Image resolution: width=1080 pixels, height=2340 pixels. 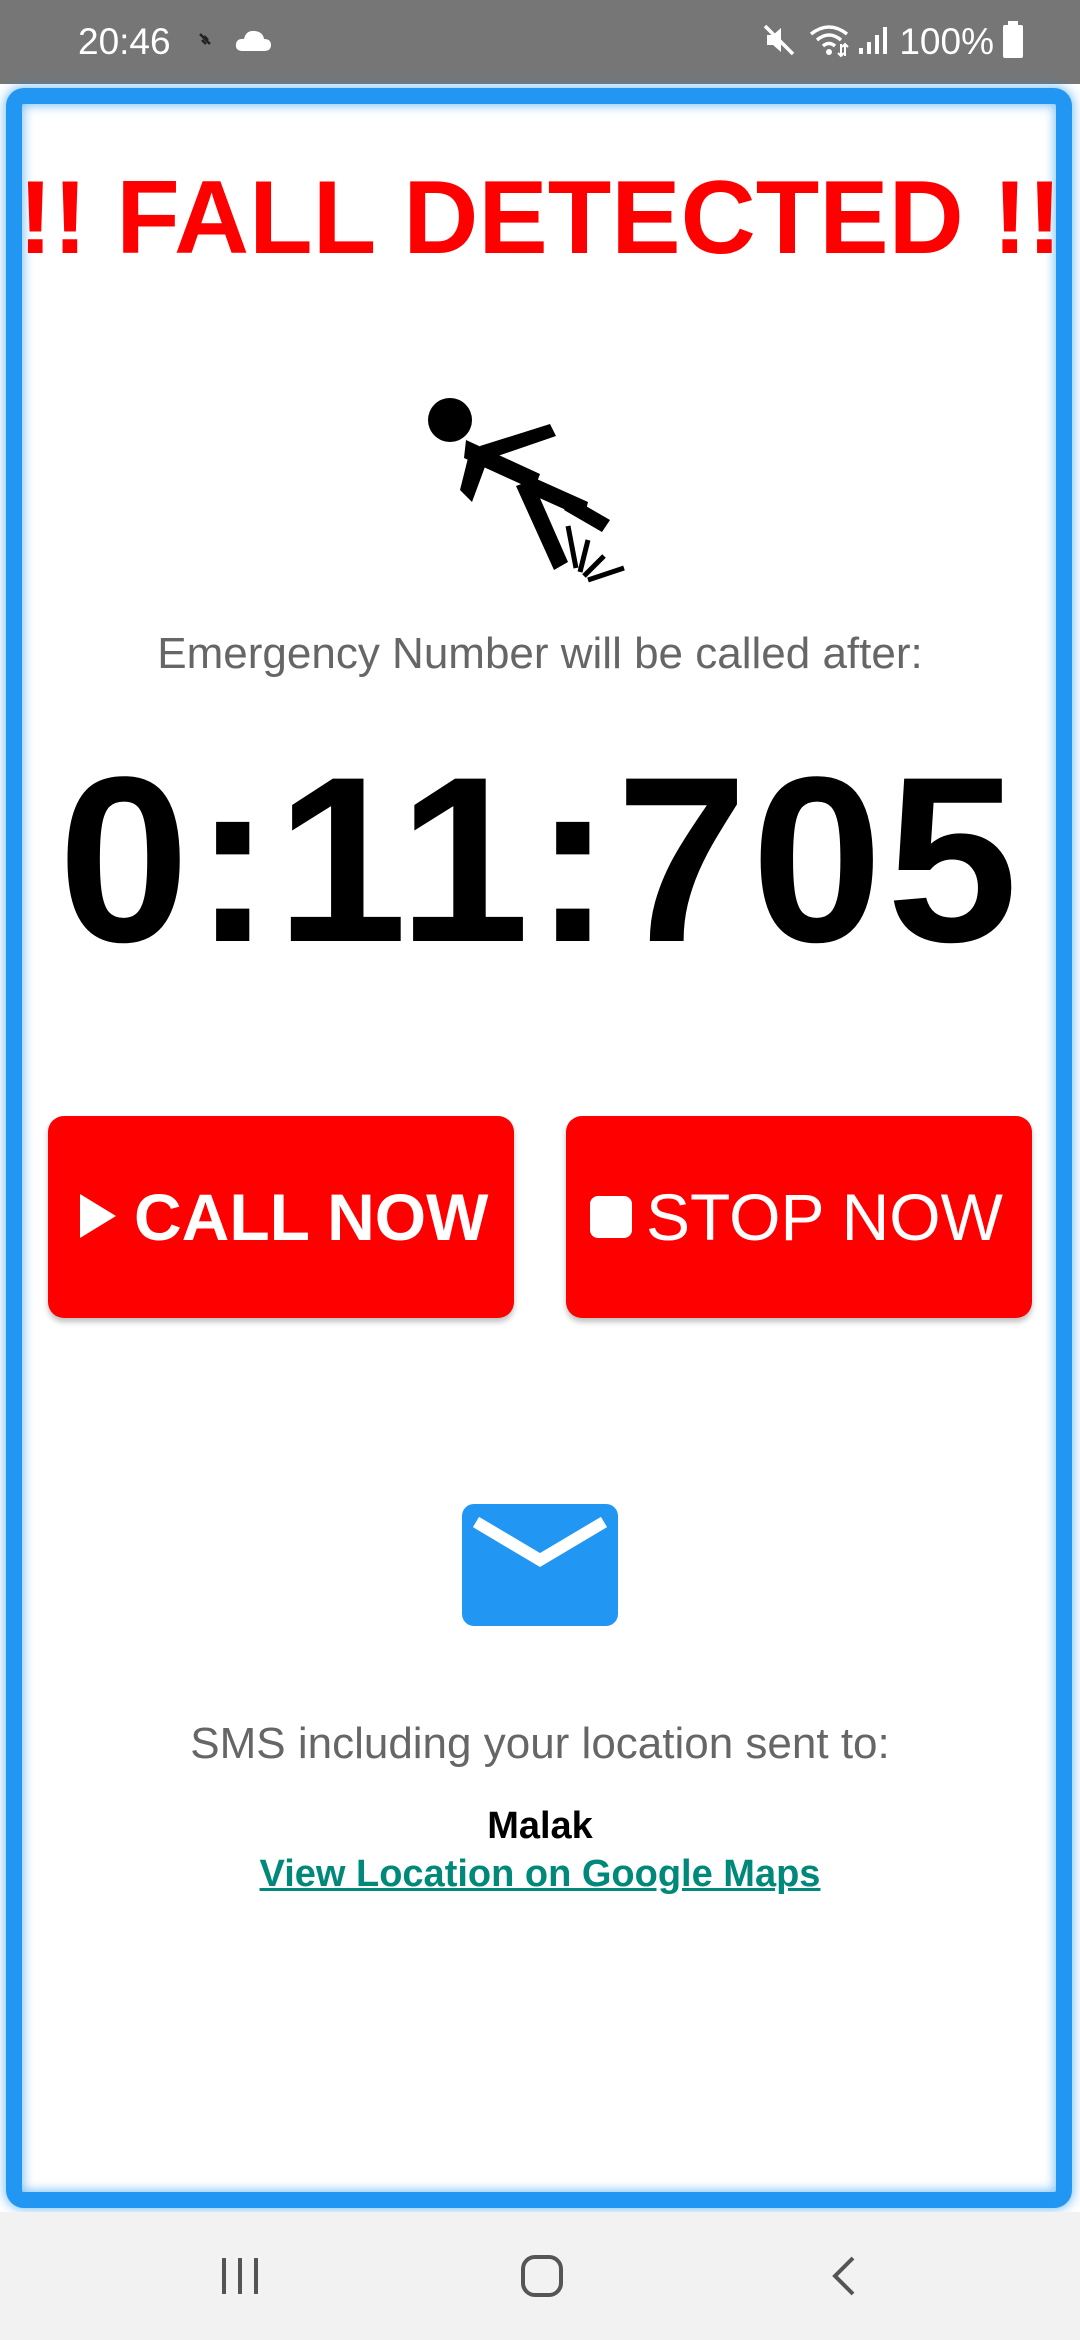 I want to click on stop-now-label: STOP NOW, so click(x=824, y=1217).